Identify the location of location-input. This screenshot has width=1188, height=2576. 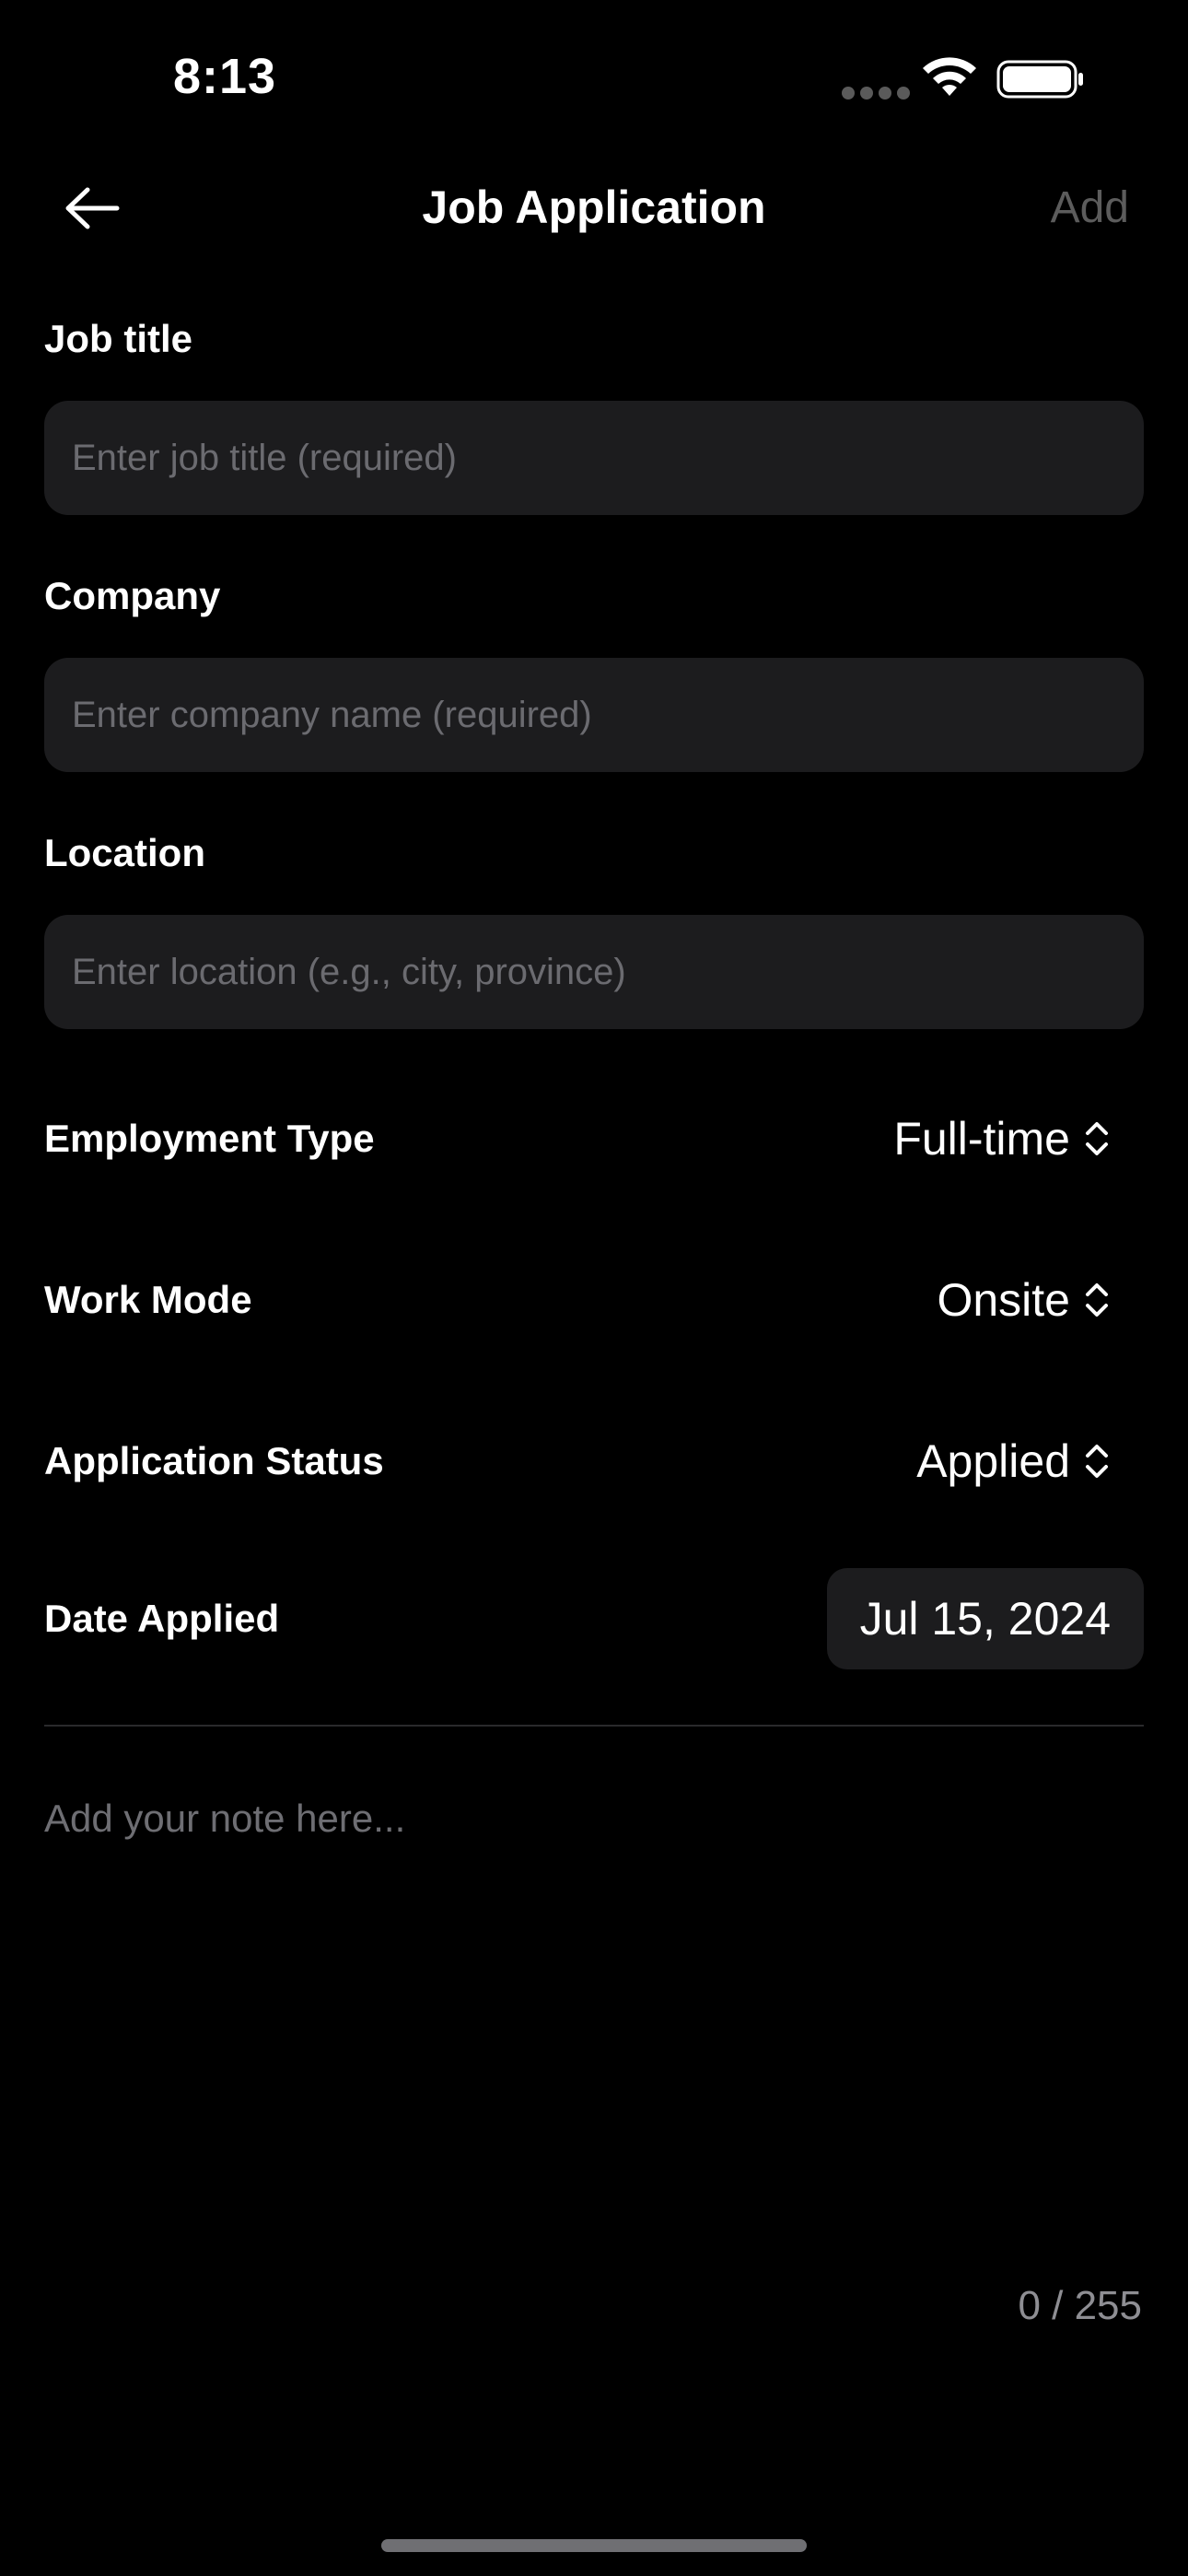
(594, 972).